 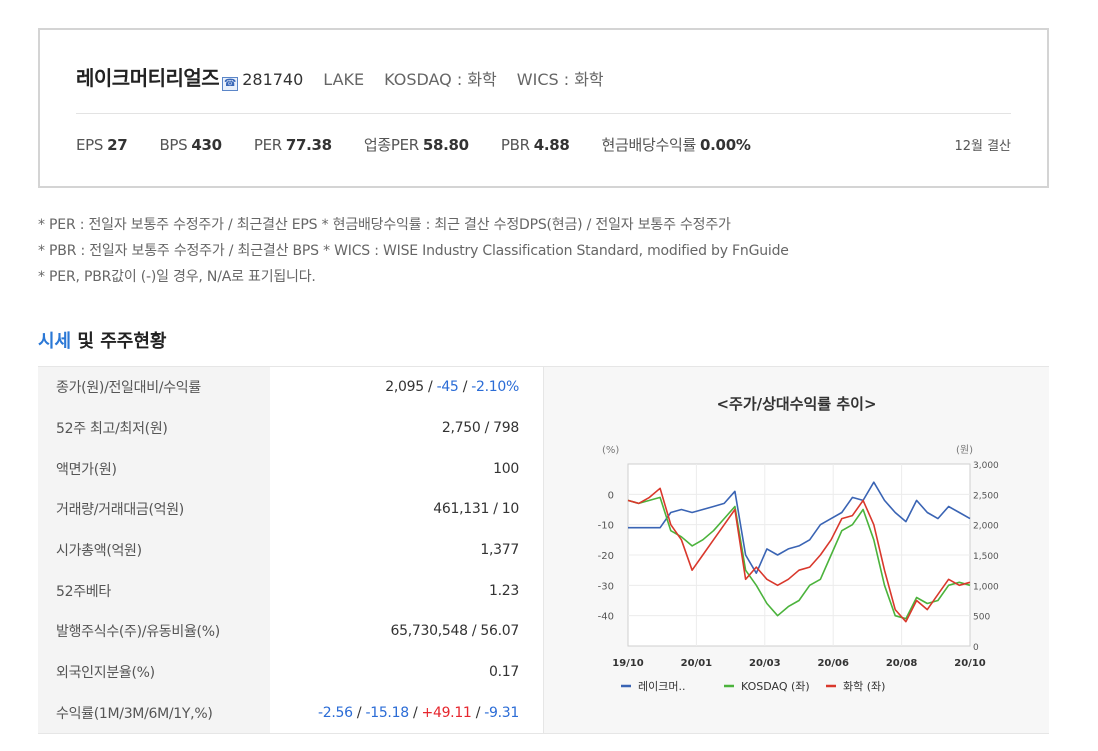 I want to click on english-code: LAKE, so click(x=344, y=79).